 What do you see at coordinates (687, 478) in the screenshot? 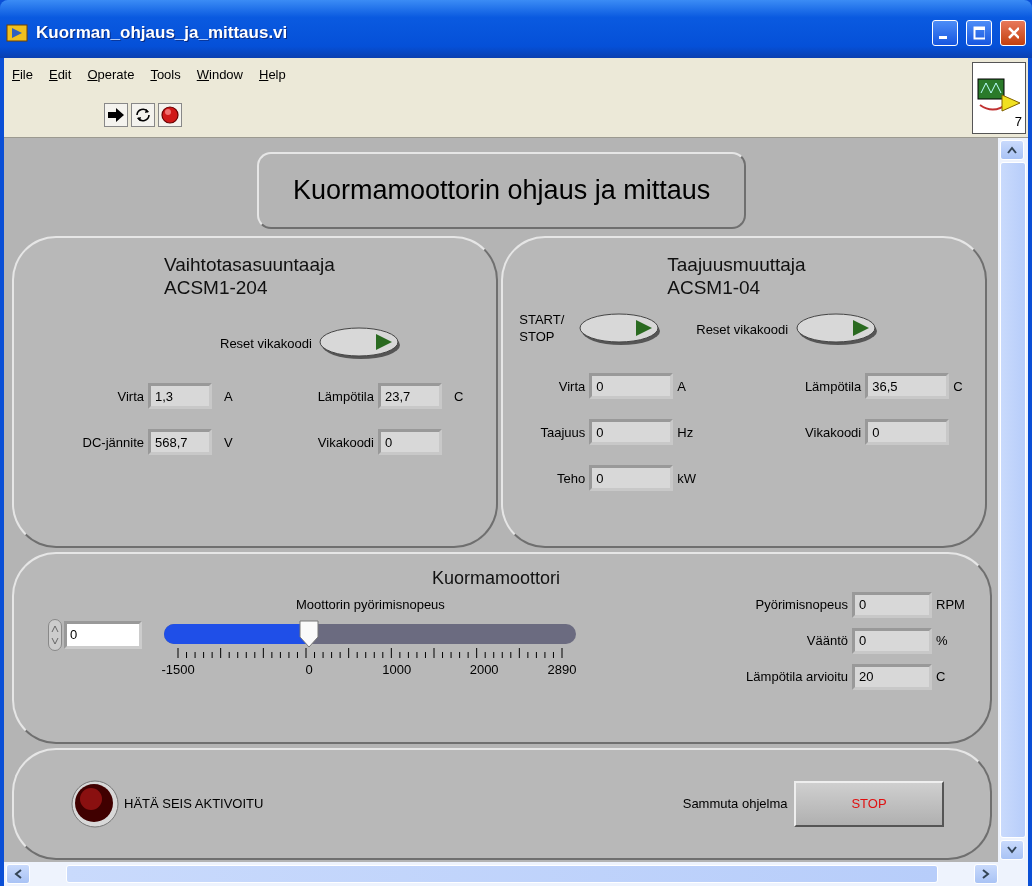
I see `unit-label: kW` at bounding box center [687, 478].